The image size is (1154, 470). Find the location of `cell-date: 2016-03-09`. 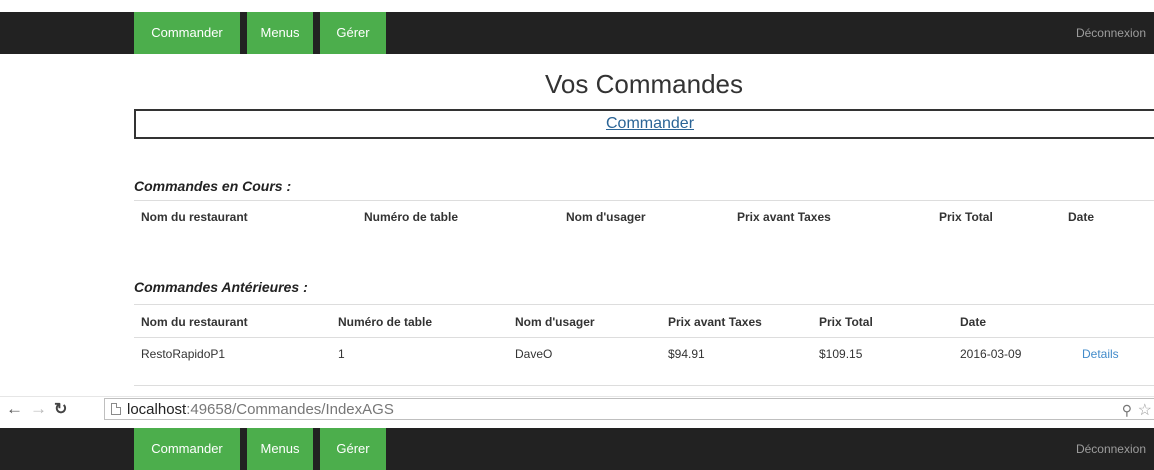

cell-date: 2016-03-09 is located at coordinates (991, 354).